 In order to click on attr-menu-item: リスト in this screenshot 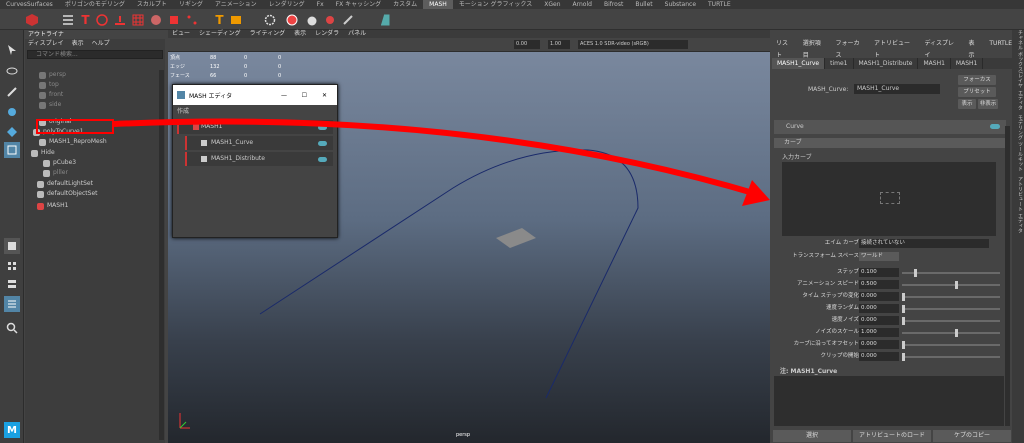, I will do `click(785, 48)`.